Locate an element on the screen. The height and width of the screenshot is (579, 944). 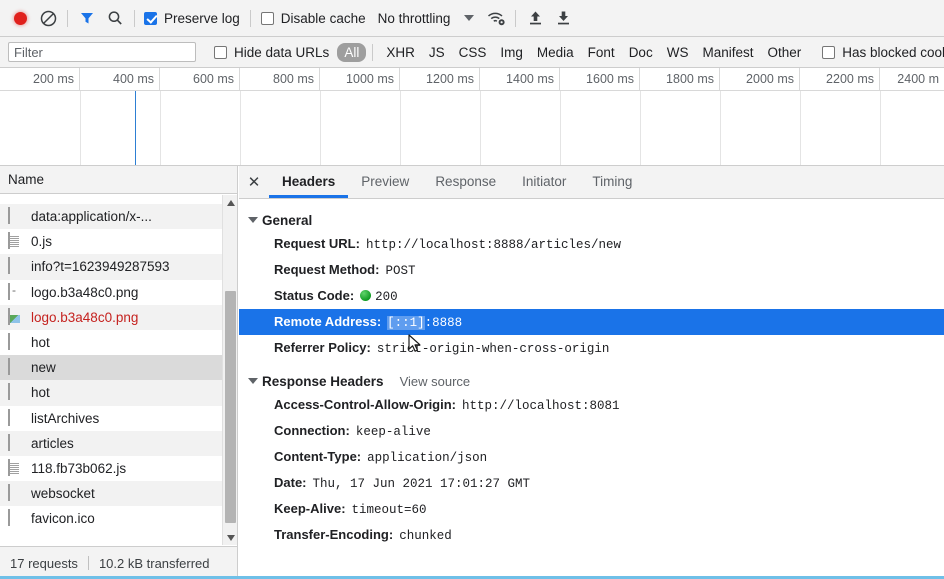
filter-toggle-button is located at coordinates (87, 18).